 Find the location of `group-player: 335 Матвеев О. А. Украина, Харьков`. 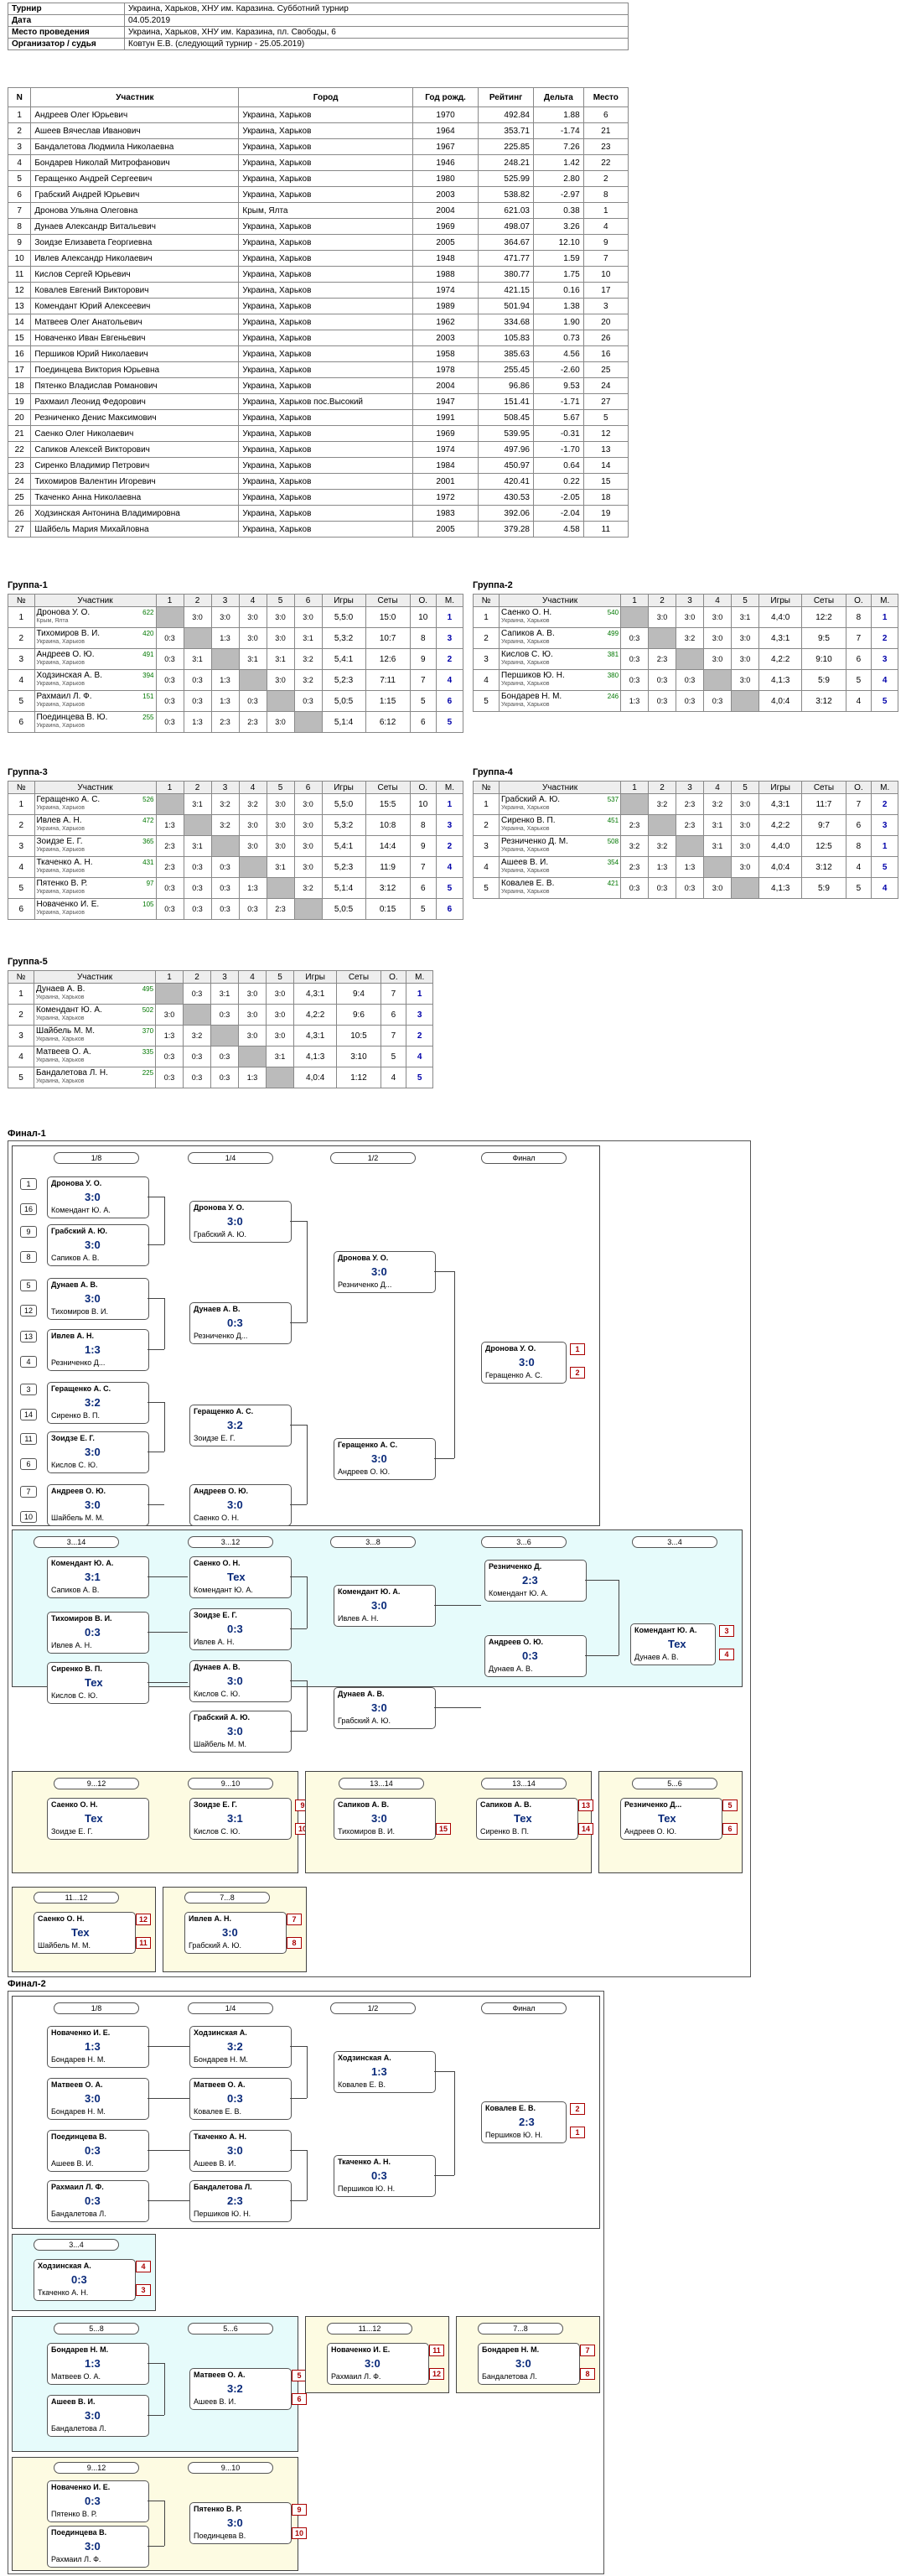

group-player: 335 Матвеев О. А. Украина, Харьков is located at coordinates (96, 1056).